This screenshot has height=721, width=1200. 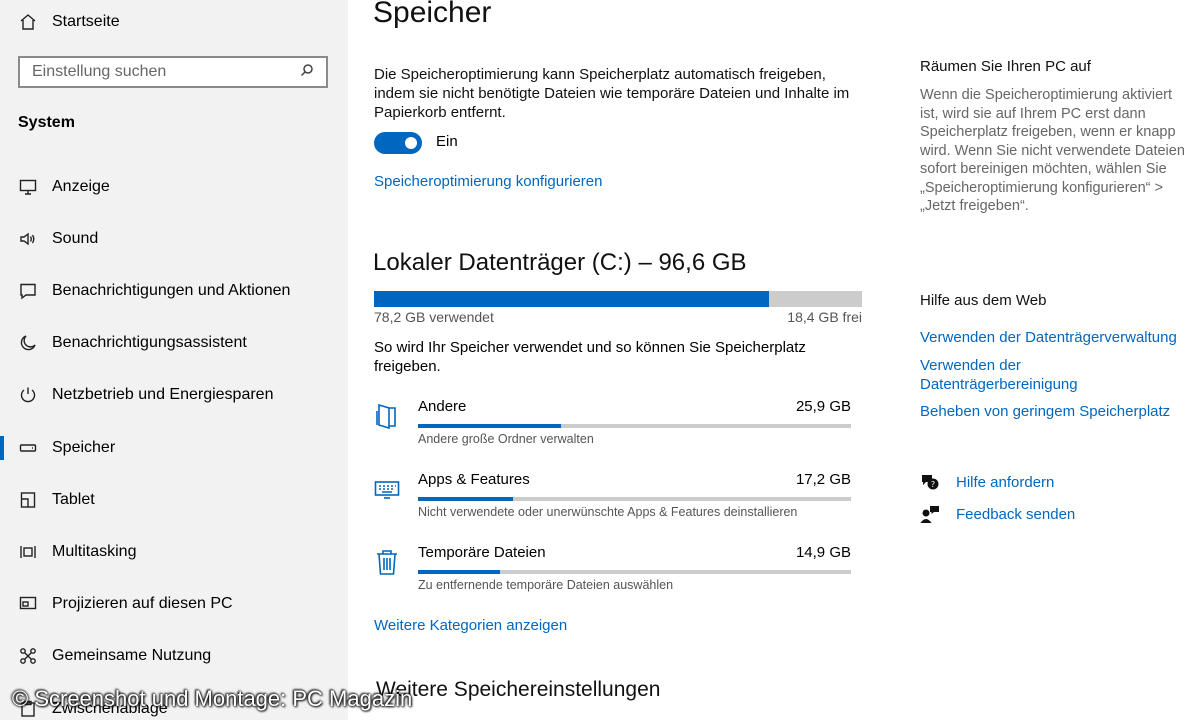 I want to click on folder-icon, so click(x=387, y=416).